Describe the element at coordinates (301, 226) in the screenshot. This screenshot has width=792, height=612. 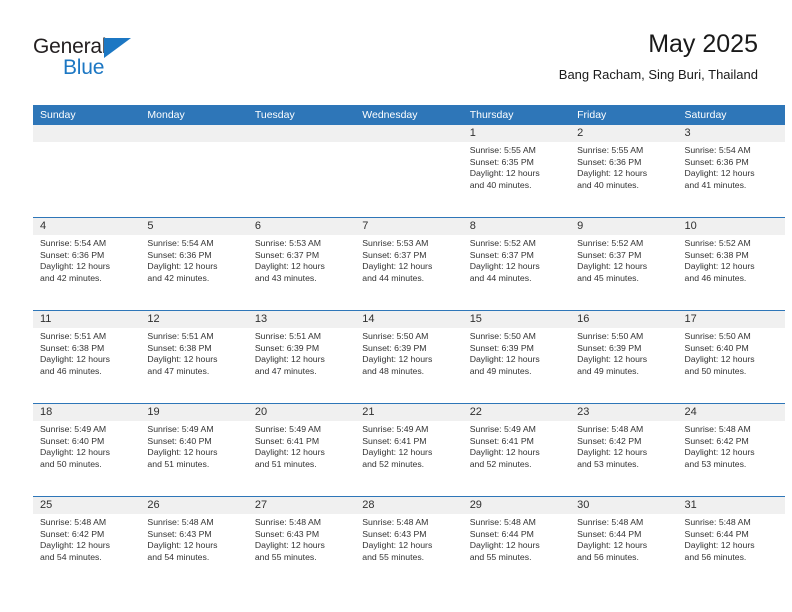
I see `day-number: 6` at that location.